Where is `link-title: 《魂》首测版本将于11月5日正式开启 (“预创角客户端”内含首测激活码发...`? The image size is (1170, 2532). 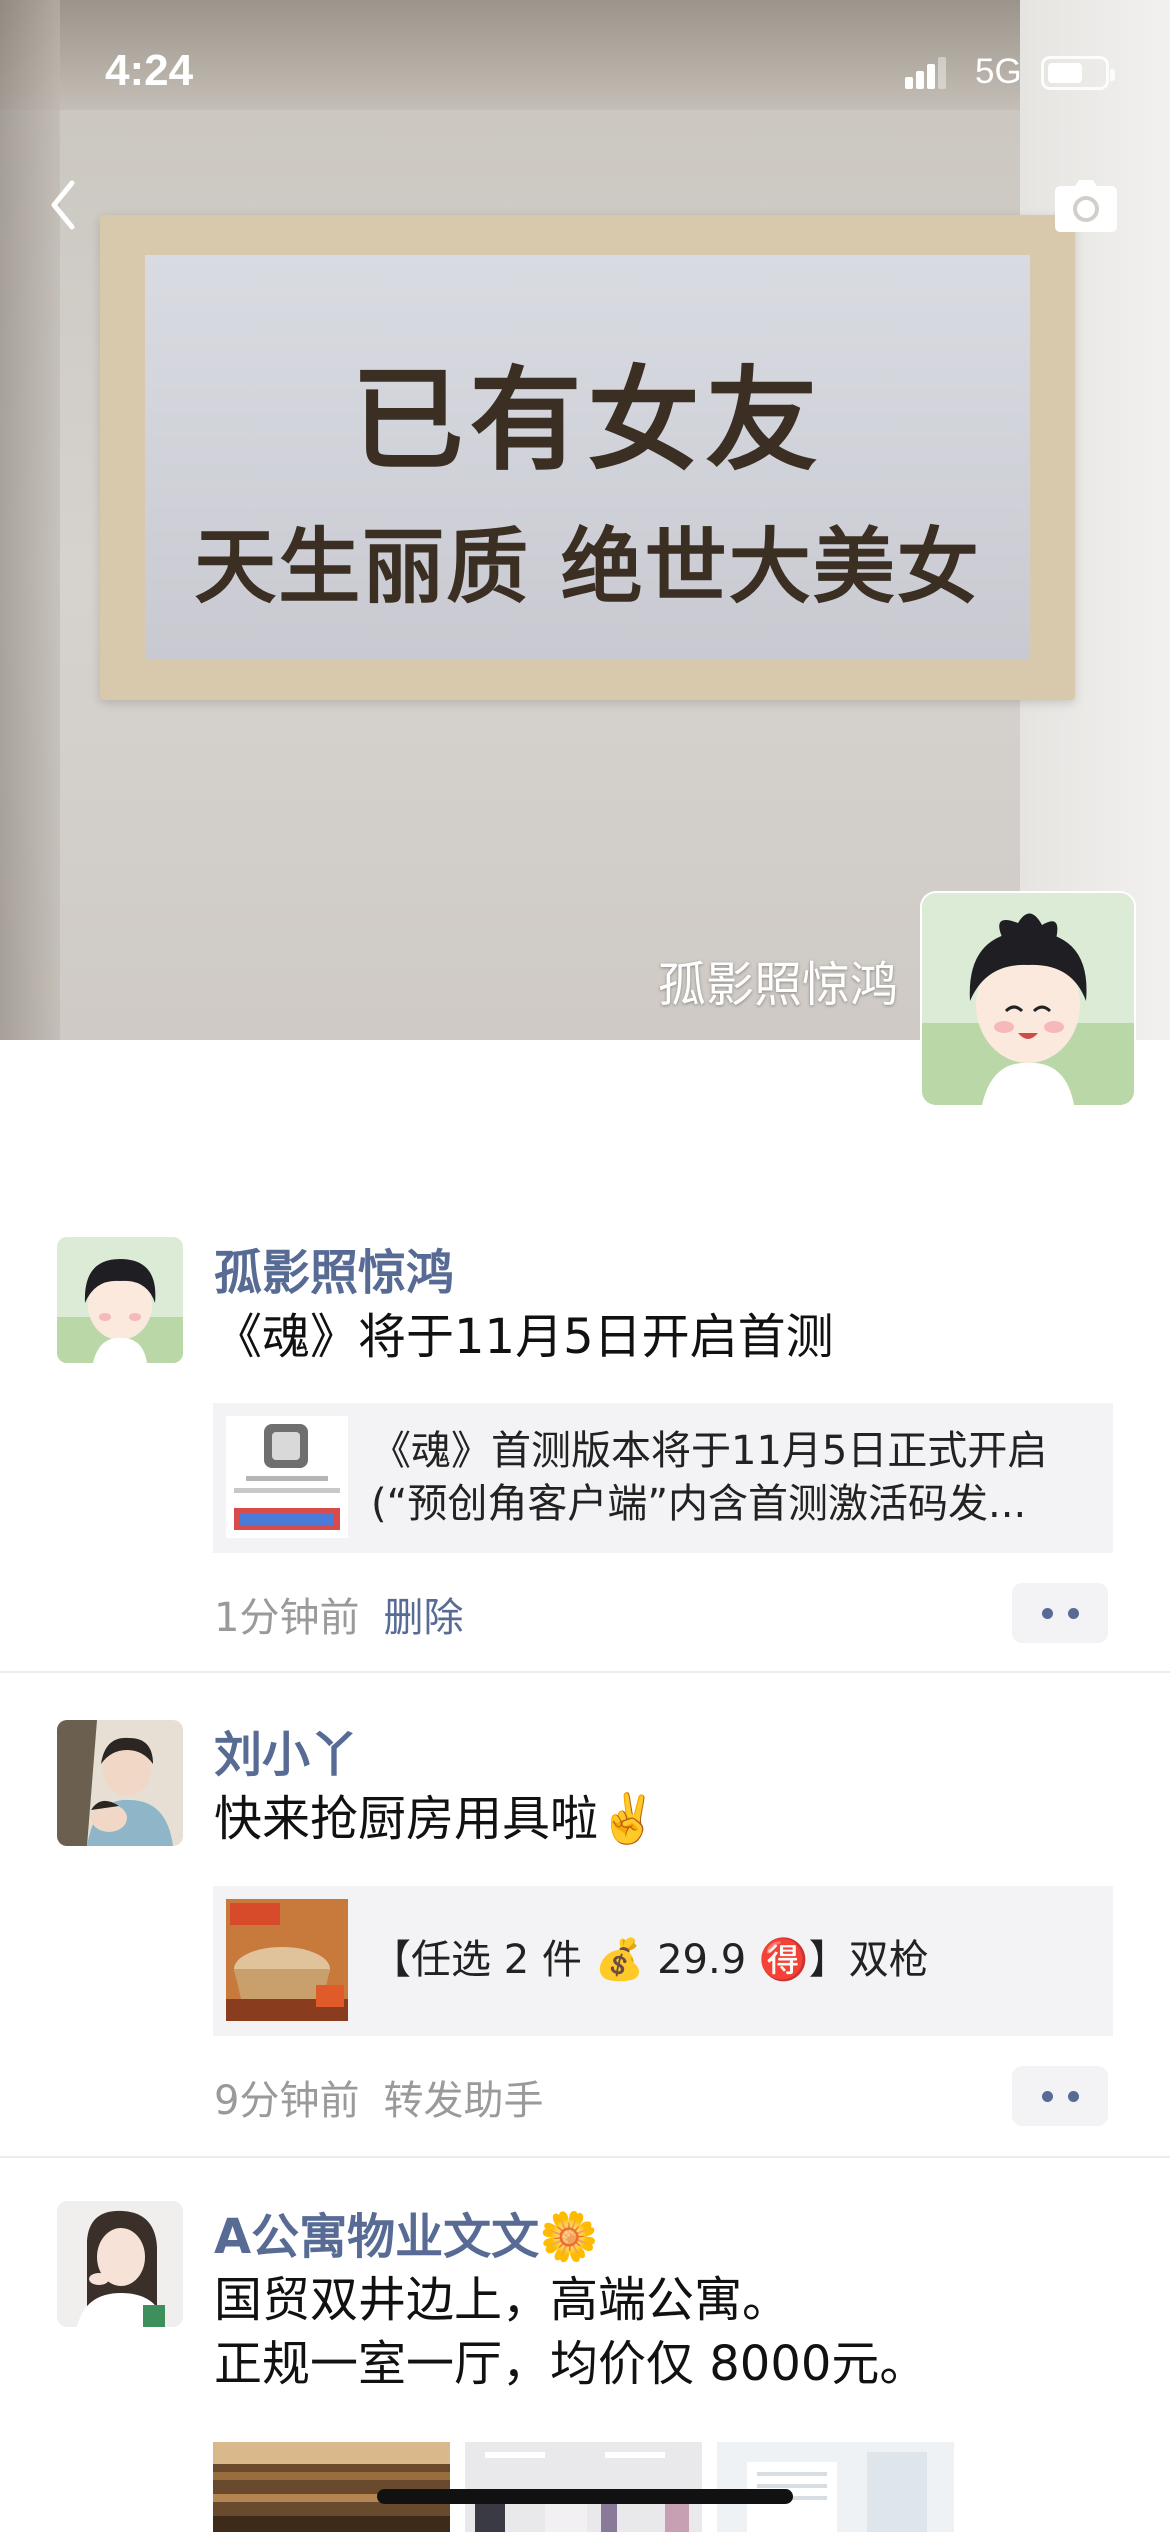 link-title: 《魂》首测版本将于11月5日正式开启 (“预创角客户端”内含首测激活码发... is located at coordinates (735, 1478).